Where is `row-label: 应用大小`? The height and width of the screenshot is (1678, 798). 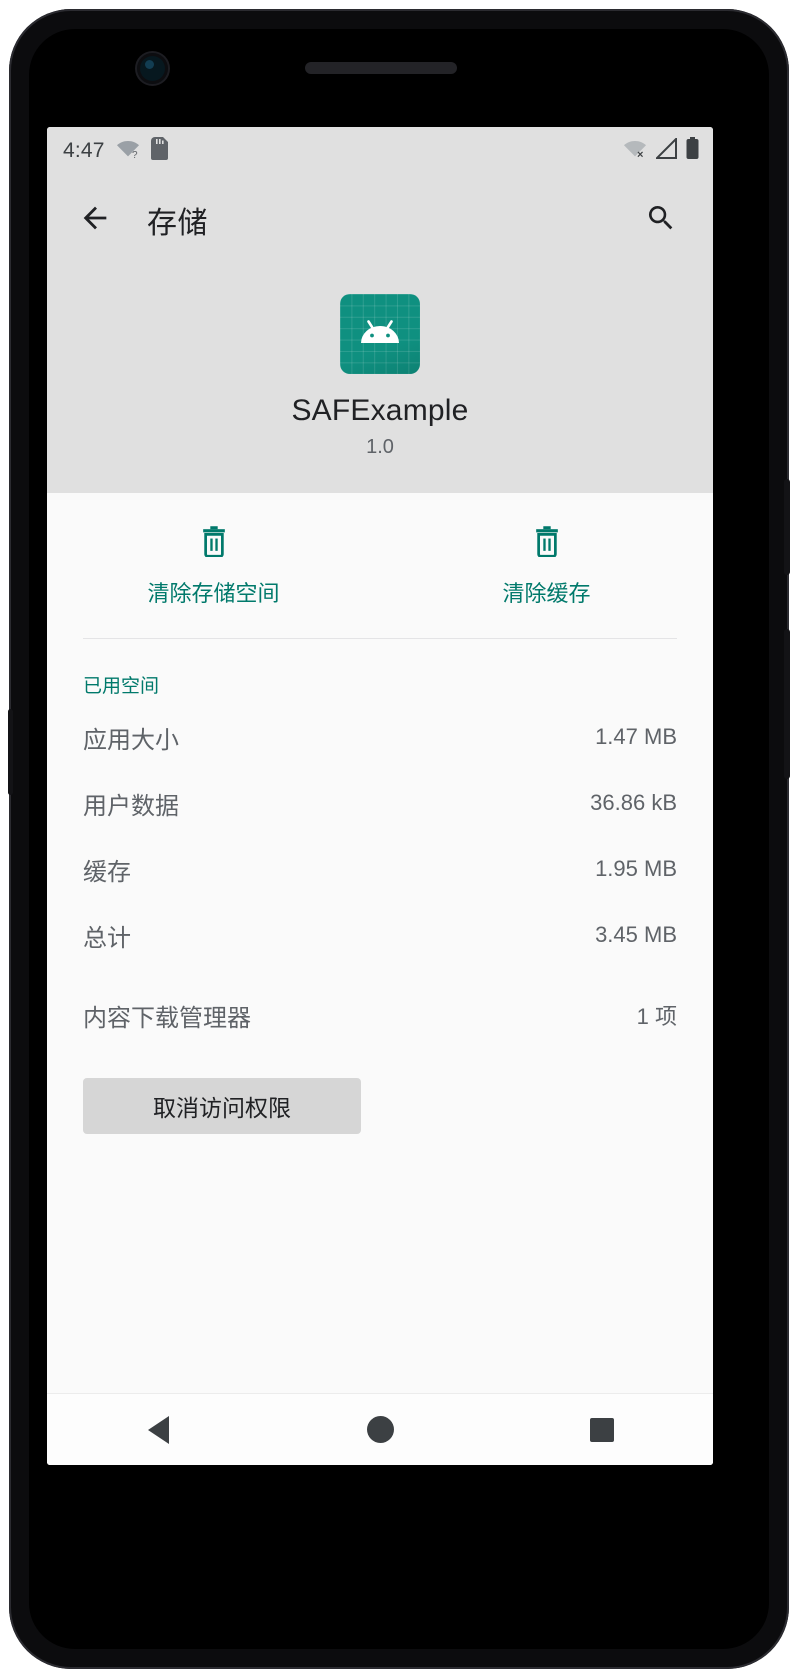 row-label: 应用大小 is located at coordinates (131, 740).